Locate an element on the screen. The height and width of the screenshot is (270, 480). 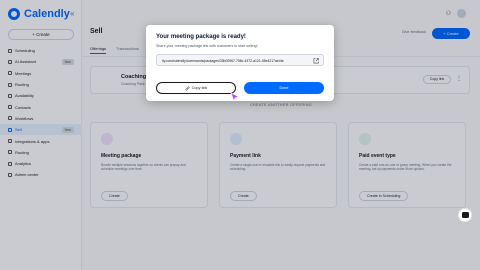
external-link-icon is located at coordinates (316, 60).